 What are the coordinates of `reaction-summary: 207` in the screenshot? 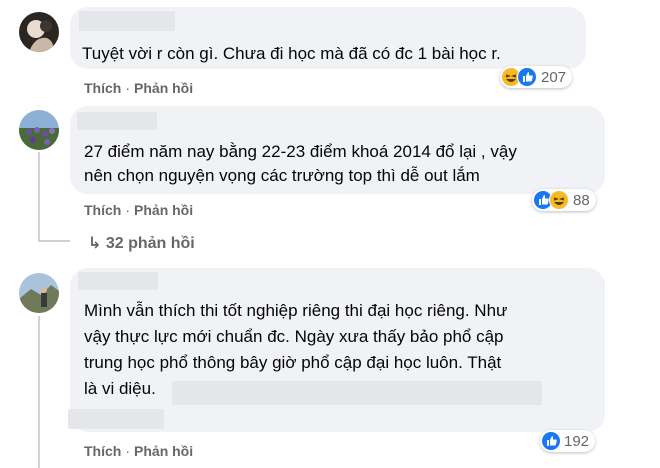 It's located at (536, 77).